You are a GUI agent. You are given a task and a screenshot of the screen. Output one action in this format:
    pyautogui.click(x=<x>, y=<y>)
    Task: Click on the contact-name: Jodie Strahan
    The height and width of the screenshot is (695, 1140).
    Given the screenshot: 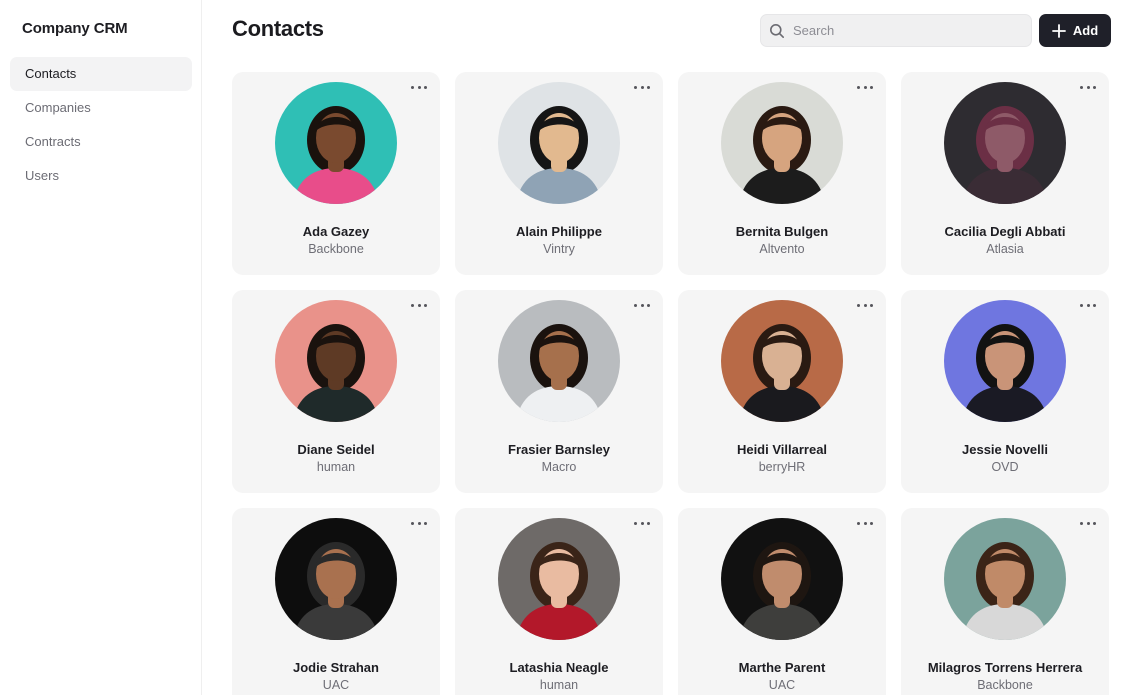 What is the action you would take?
    pyautogui.click(x=336, y=667)
    